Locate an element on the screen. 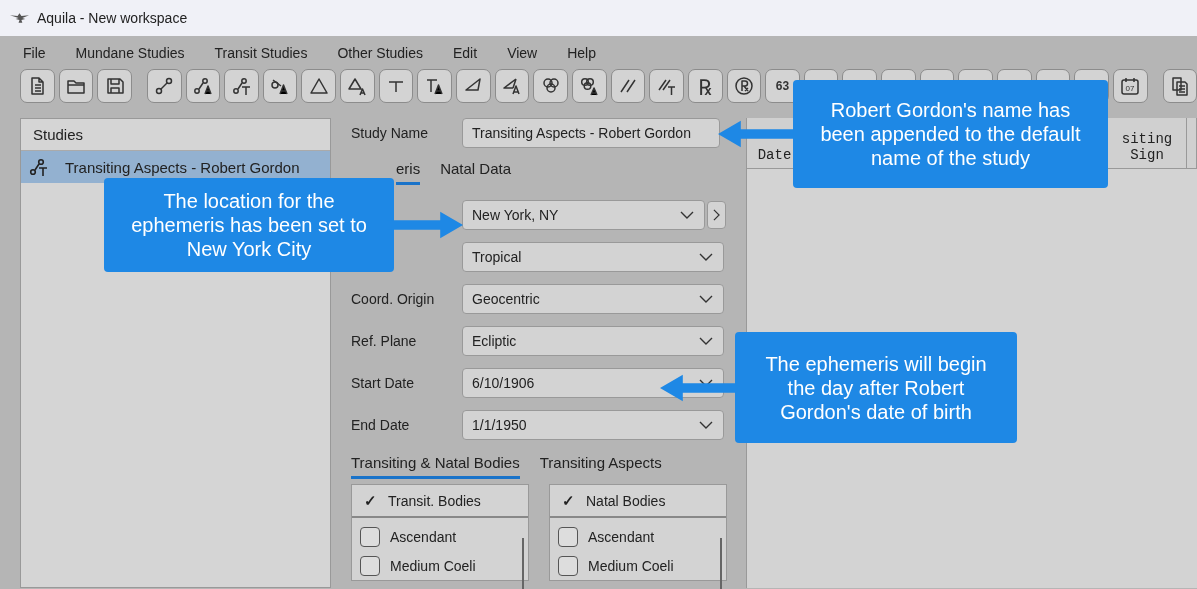 This screenshot has height=589, width=1197. tee-letter-icon is located at coordinates (434, 86).